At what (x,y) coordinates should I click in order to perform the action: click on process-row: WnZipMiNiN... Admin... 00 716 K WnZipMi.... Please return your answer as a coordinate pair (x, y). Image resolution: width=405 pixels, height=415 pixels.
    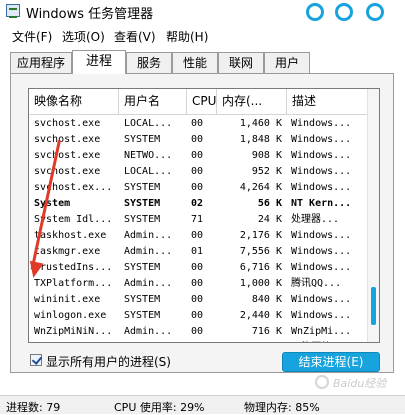
    Looking at the image, I should click on (199, 332).